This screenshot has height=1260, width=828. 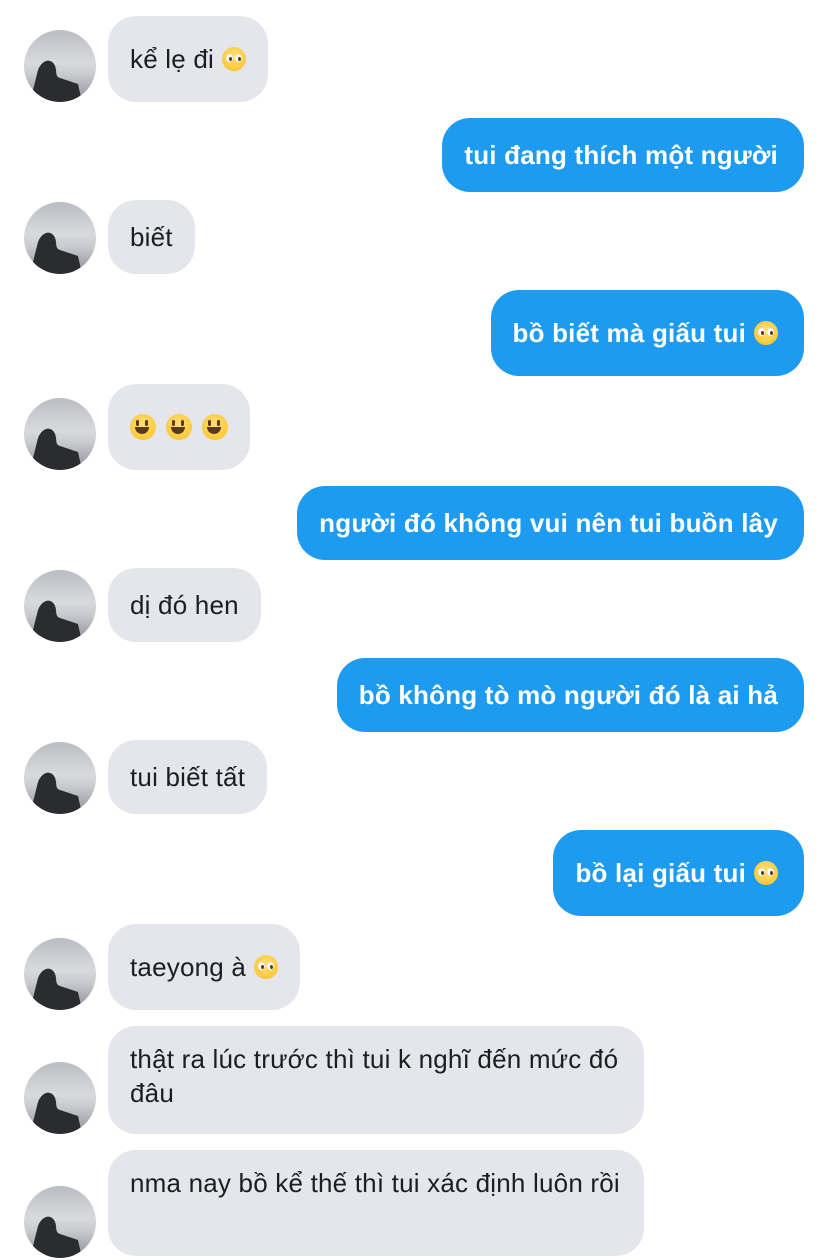 I want to click on message-text: tui đang thích một người, so click(x=621, y=155).